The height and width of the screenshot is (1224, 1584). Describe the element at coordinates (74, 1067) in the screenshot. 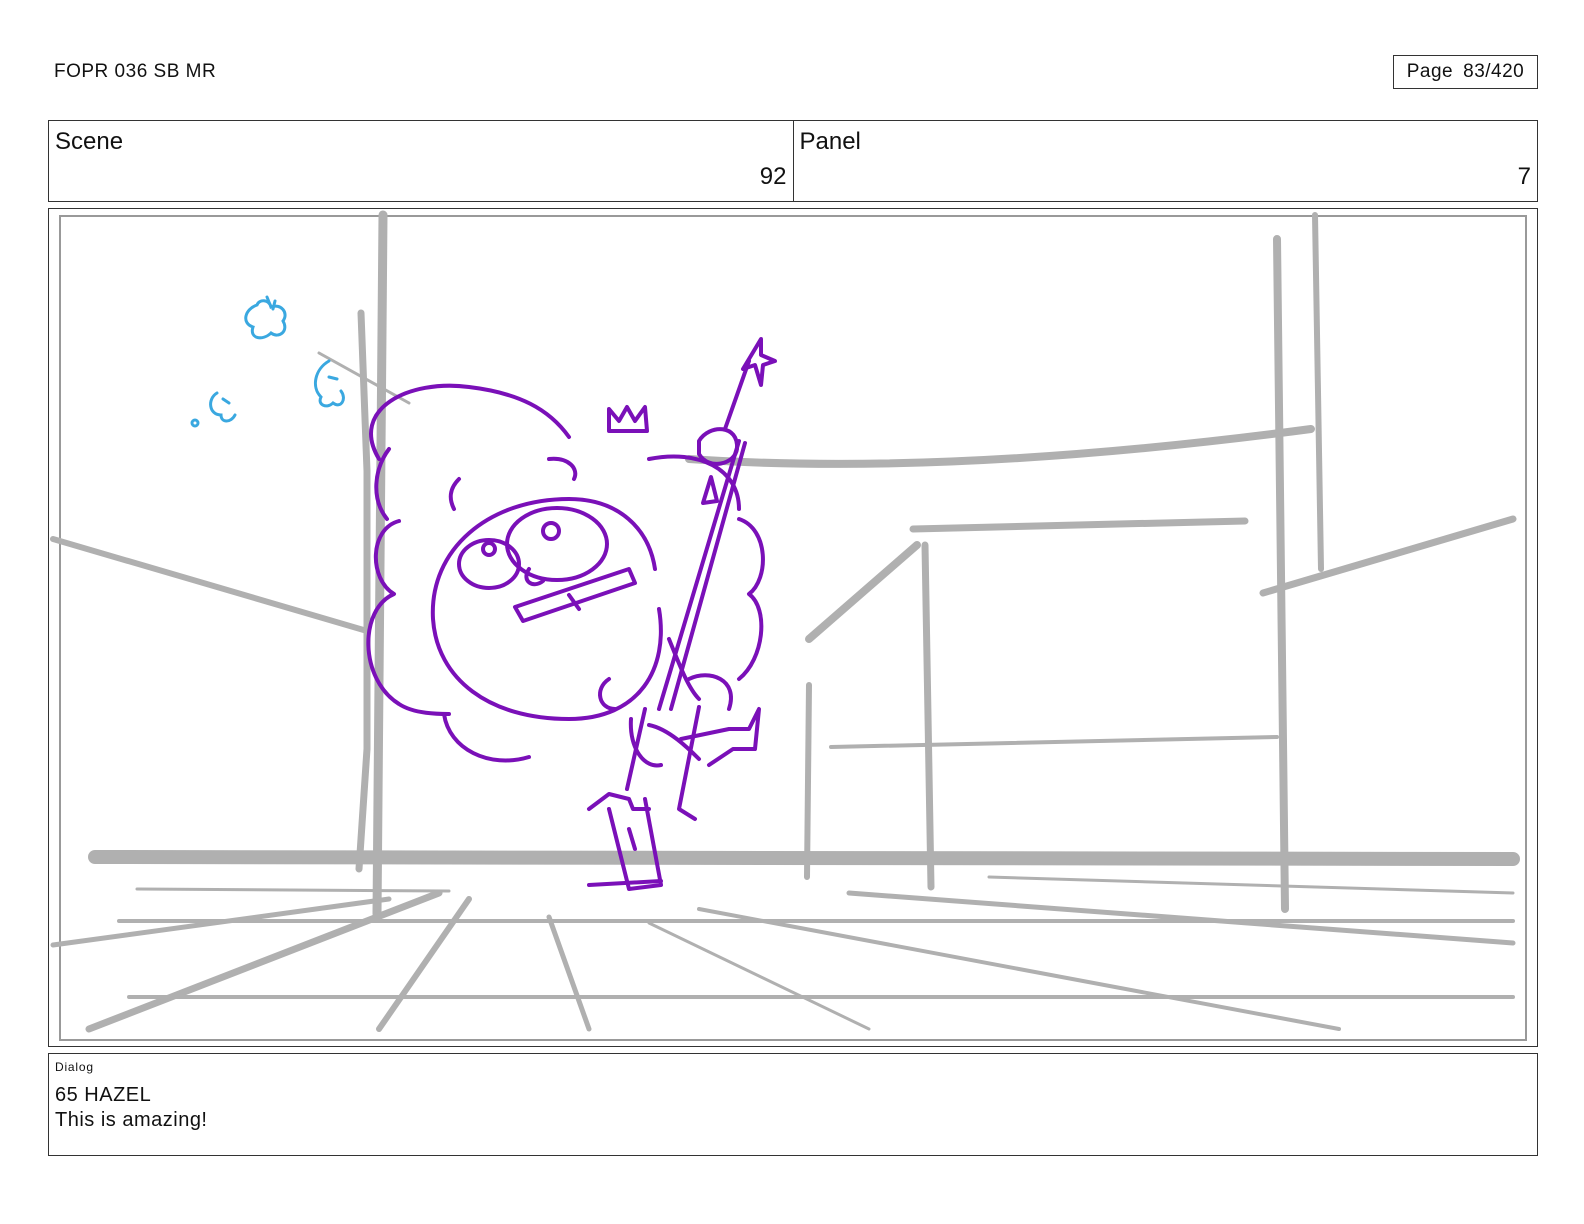

I see `dialog-label: Dialog` at that location.